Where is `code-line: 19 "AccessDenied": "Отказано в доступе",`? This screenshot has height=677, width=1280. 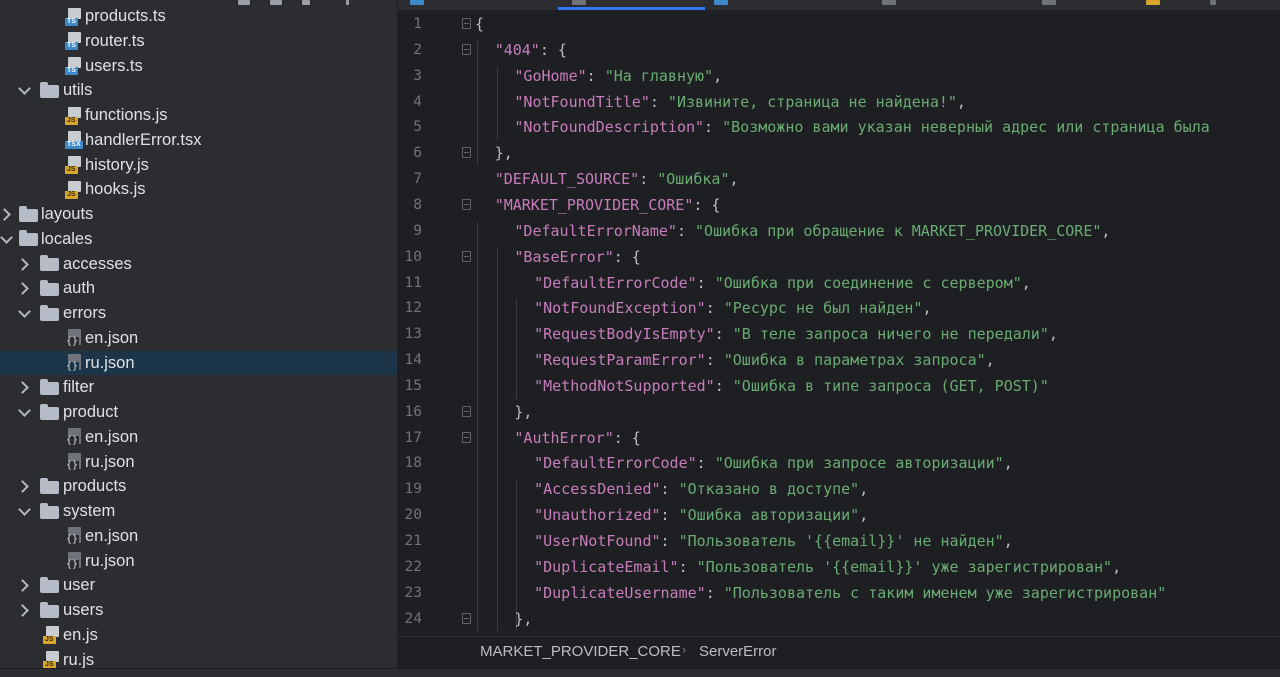 code-line: 19 "AccessDenied": "Отказано в доступе", is located at coordinates (839, 489).